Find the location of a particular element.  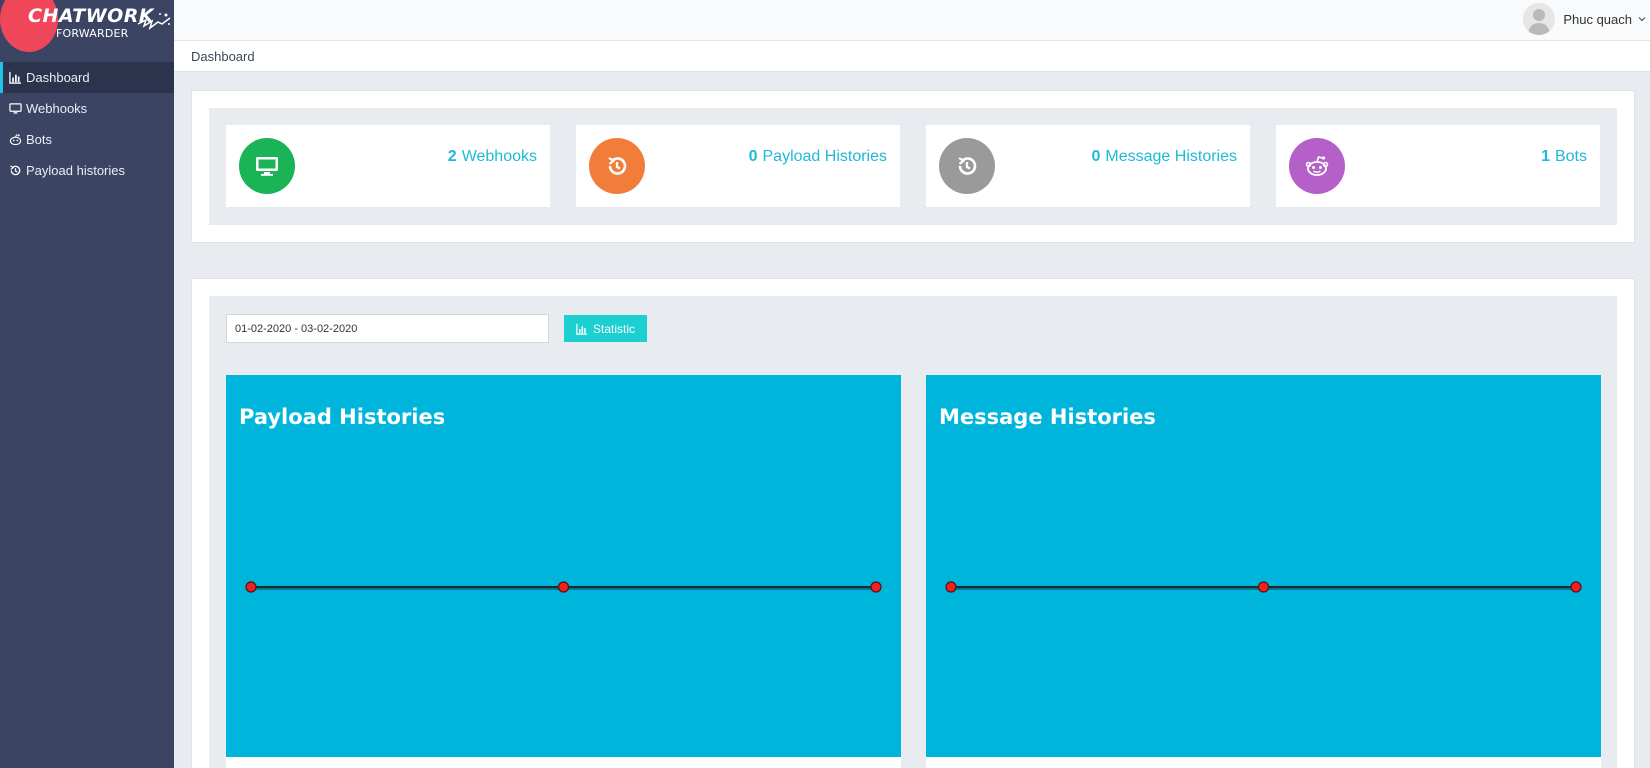

user-menu: Phuc quach is located at coordinates (1586, 19).